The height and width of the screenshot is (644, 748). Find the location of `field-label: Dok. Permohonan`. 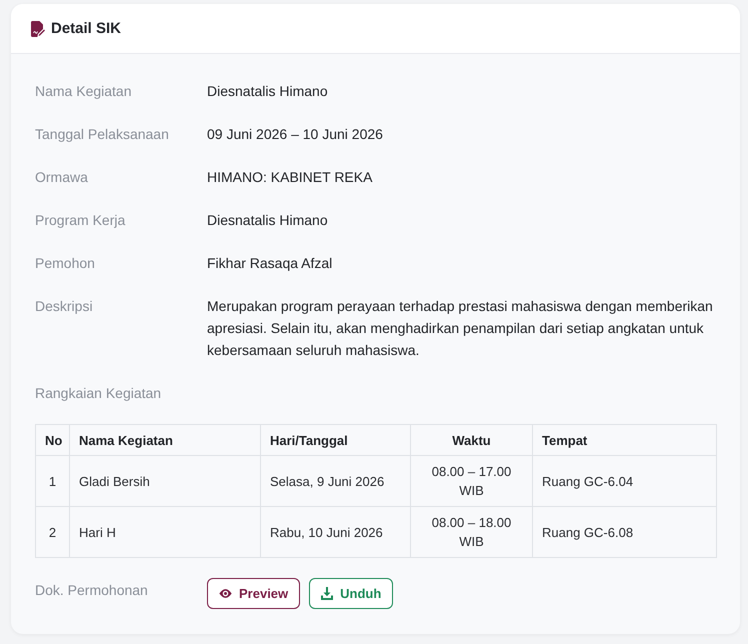

field-label: Dok. Permohonan is located at coordinates (92, 590).